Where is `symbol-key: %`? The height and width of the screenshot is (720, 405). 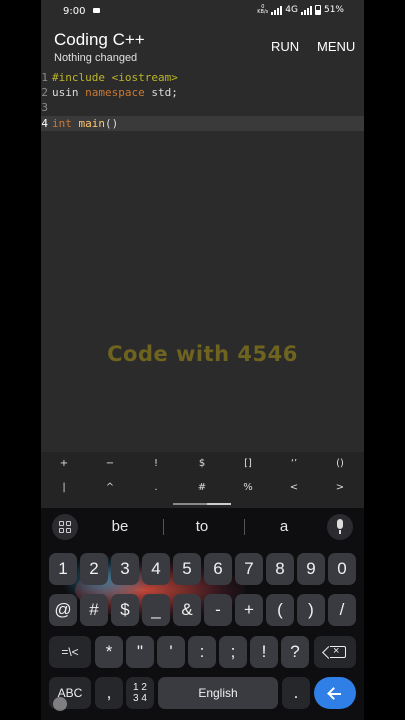 symbol-key: % is located at coordinates (248, 487).